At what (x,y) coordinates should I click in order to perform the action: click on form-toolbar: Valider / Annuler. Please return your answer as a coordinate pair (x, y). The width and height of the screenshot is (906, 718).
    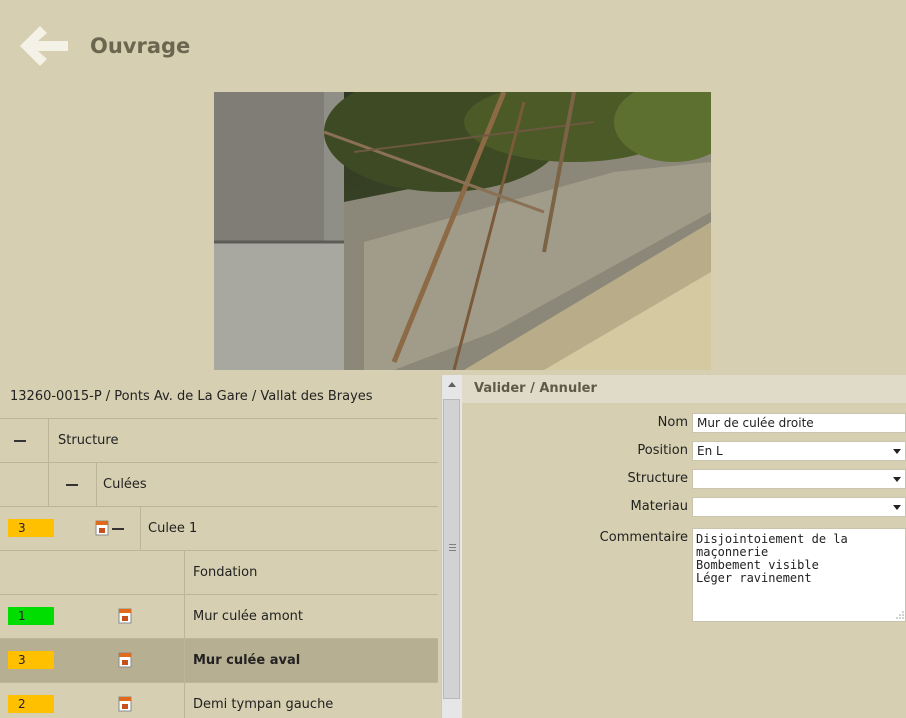
    Looking at the image, I should click on (684, 389).